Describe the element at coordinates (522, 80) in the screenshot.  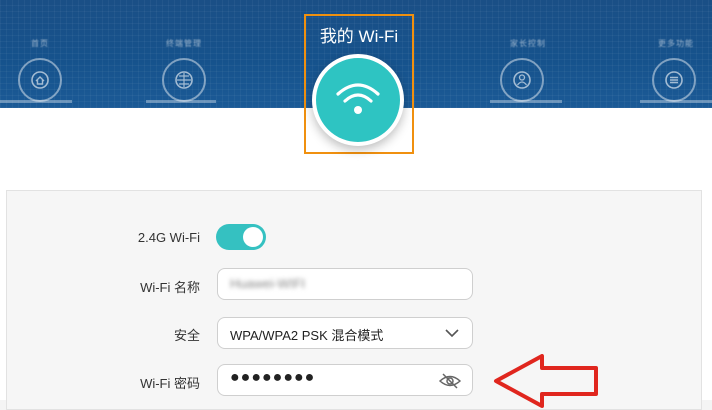
I see `parental-icon` at that location.